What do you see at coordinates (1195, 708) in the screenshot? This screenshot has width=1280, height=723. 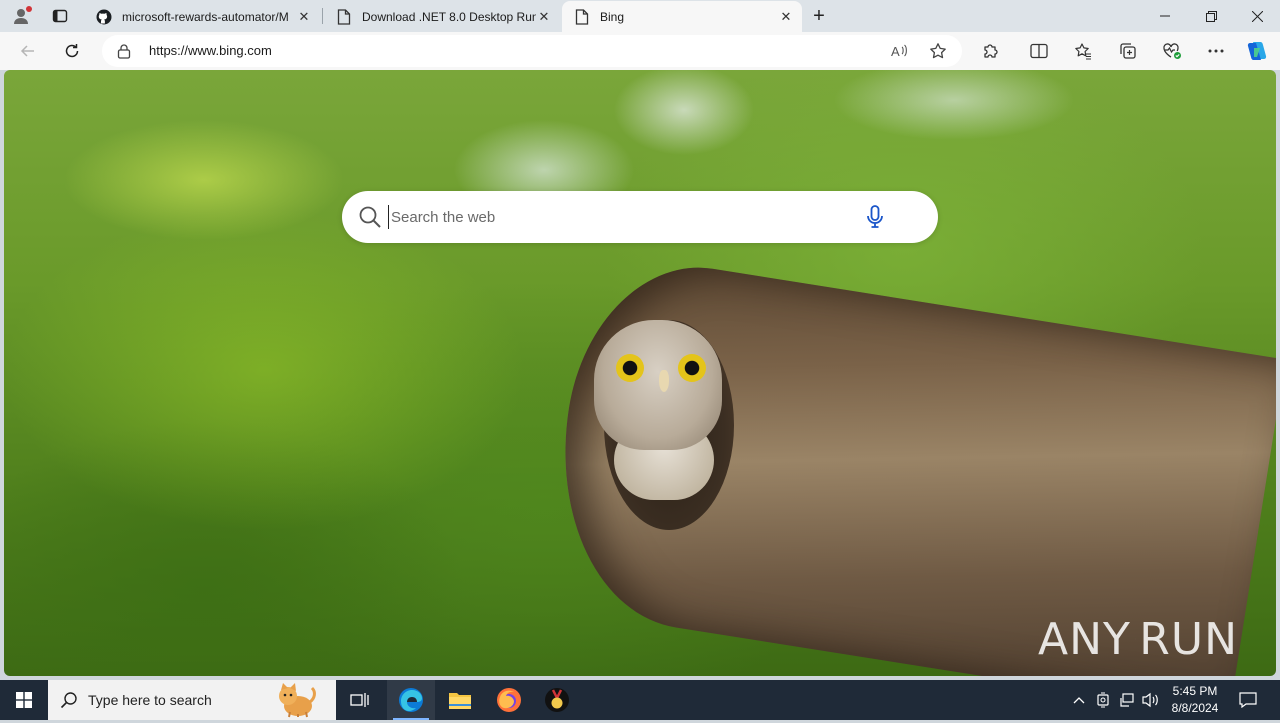 I see `clock-date: 8/8/2024` at bounding box center [1195, 708].